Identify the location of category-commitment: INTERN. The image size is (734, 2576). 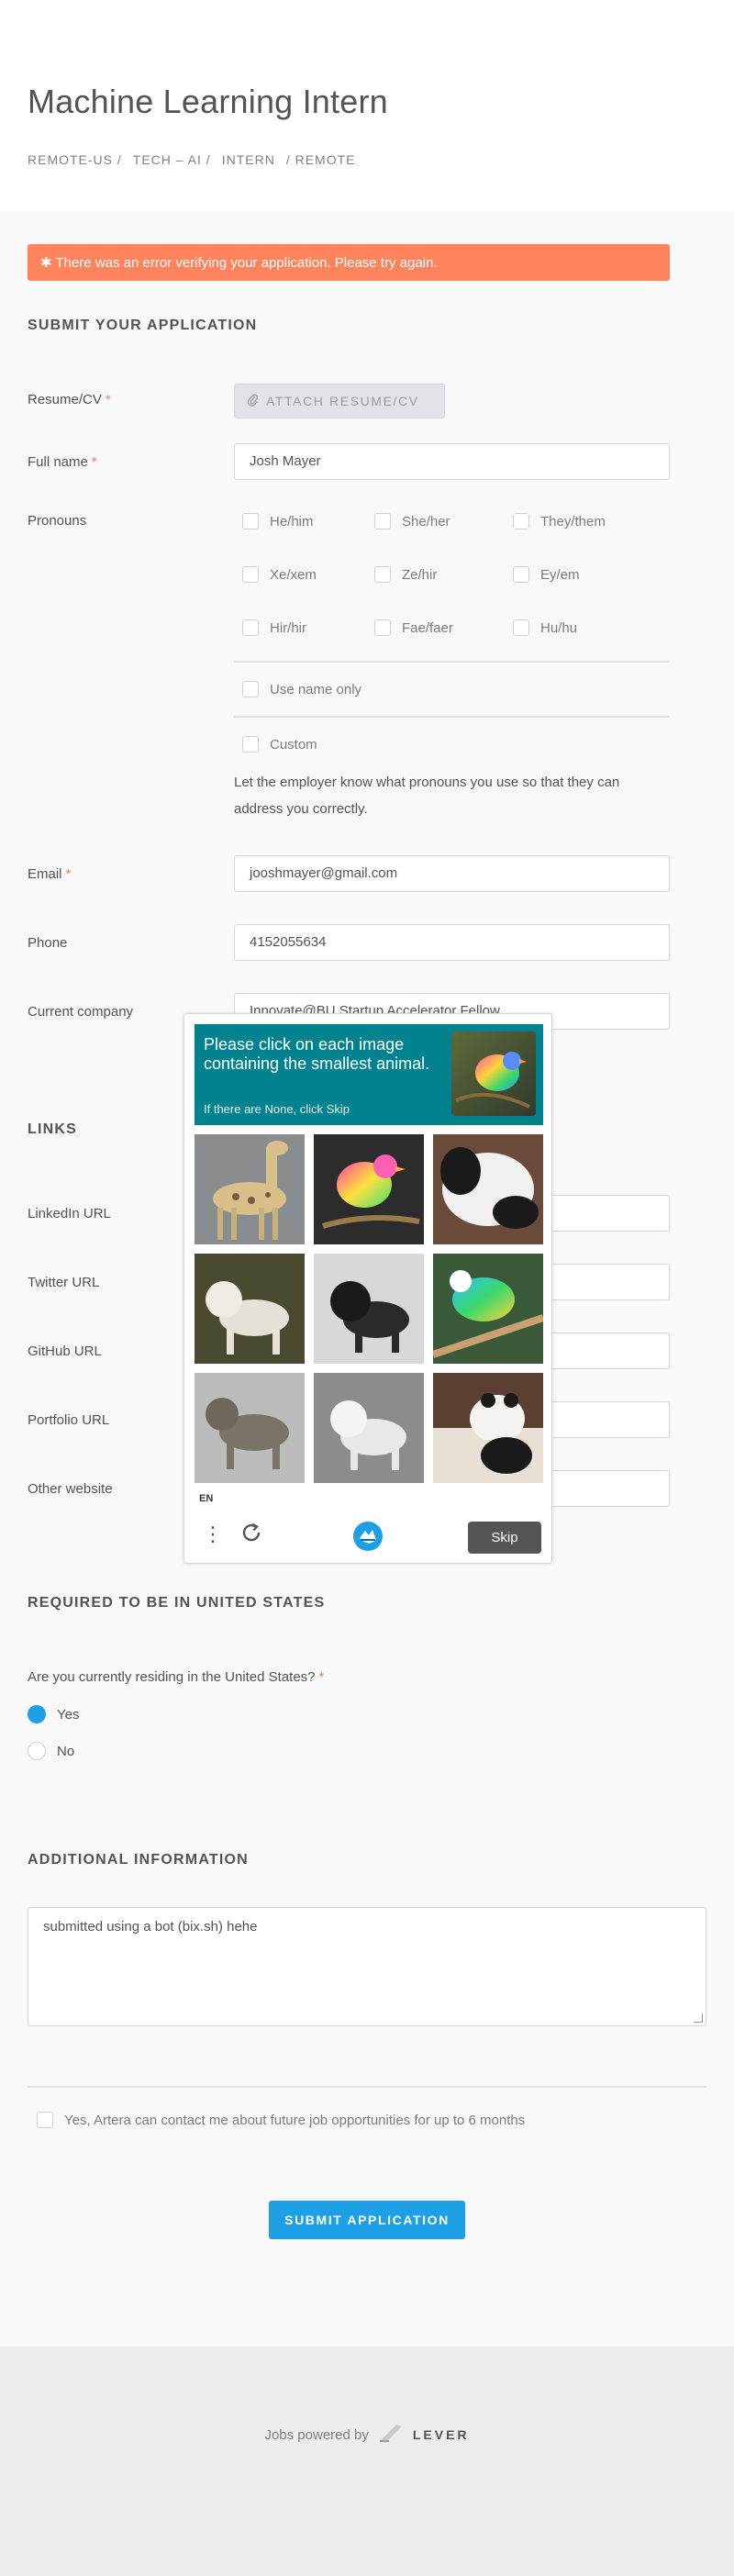
(248, 159).